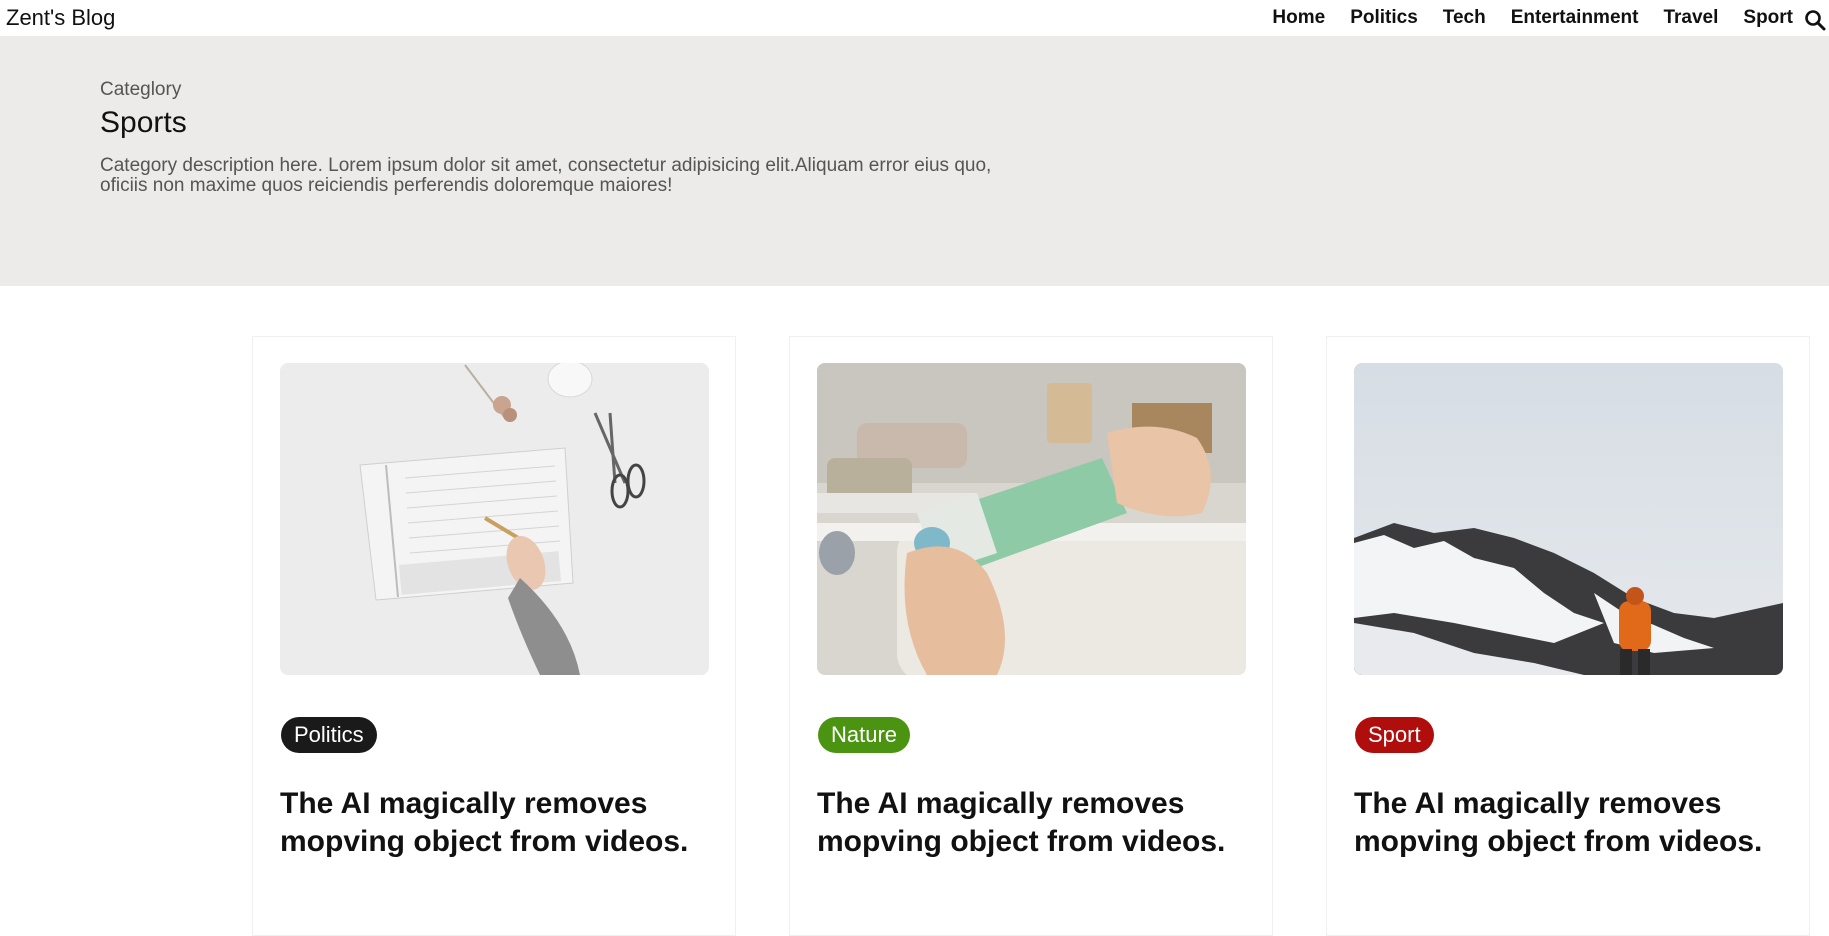 The height and width of the screenshot is (936, 1829). Describe the element at coordinates (1768, 18) in the screenshot. I see `nav-sport: Sport` at that location.